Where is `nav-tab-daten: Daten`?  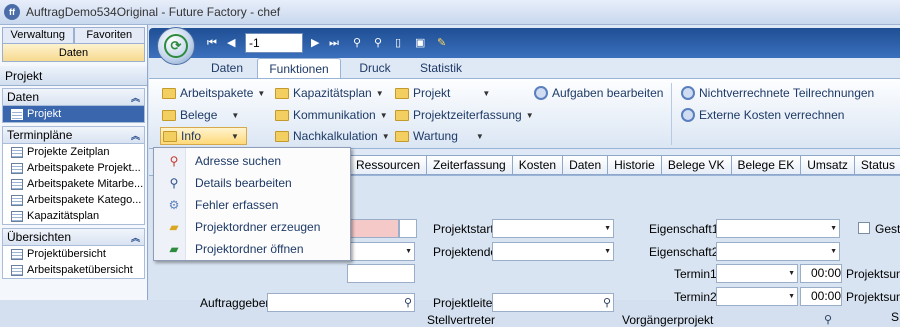 nav-tab-daten: Daten is located at coordinates (73, 53).